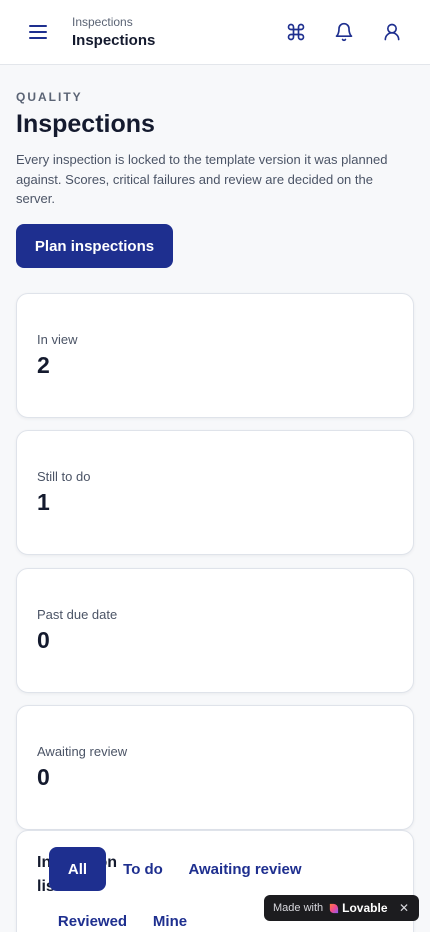 The image size is (430, 932). What do you see at coordinates (404, 908) in the screenshot?
I see `badge-close-icon: ✕` at bounding box center [404, 908].